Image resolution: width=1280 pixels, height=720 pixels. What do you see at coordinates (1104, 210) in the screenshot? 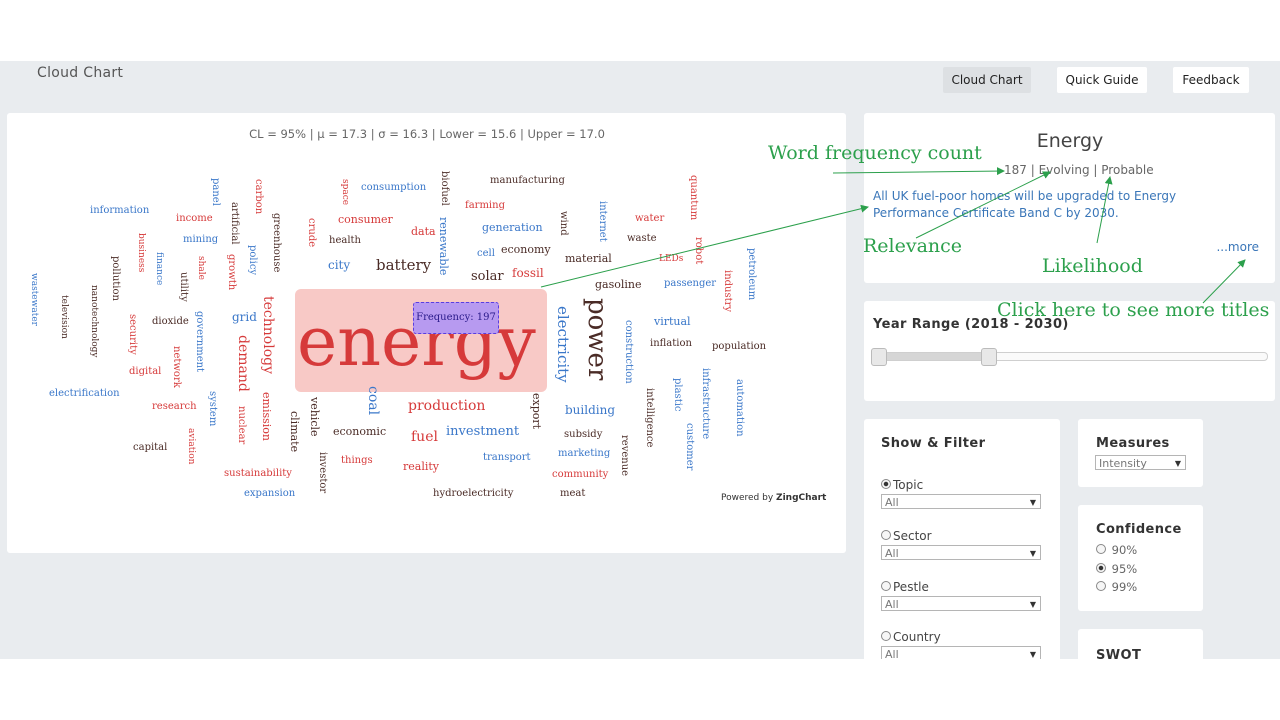
I see `arrow-likelihood` at bounding box center [1104, 210].